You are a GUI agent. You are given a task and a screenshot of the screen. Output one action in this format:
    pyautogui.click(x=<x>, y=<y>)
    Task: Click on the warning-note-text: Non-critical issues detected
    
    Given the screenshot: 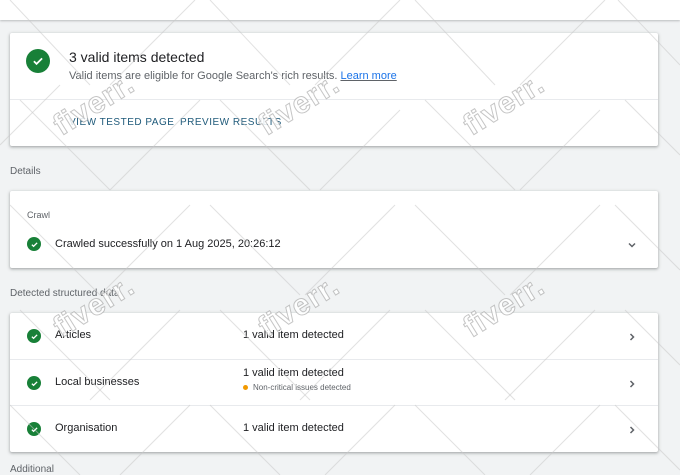 What is the action you would take?
    pyautogui.click(x=302, y=387)
    